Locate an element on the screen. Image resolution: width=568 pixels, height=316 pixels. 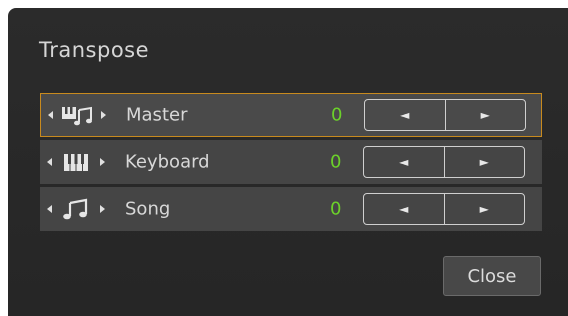
keyboard-stepper: ◄ ► is located at coordinates (444, 162).